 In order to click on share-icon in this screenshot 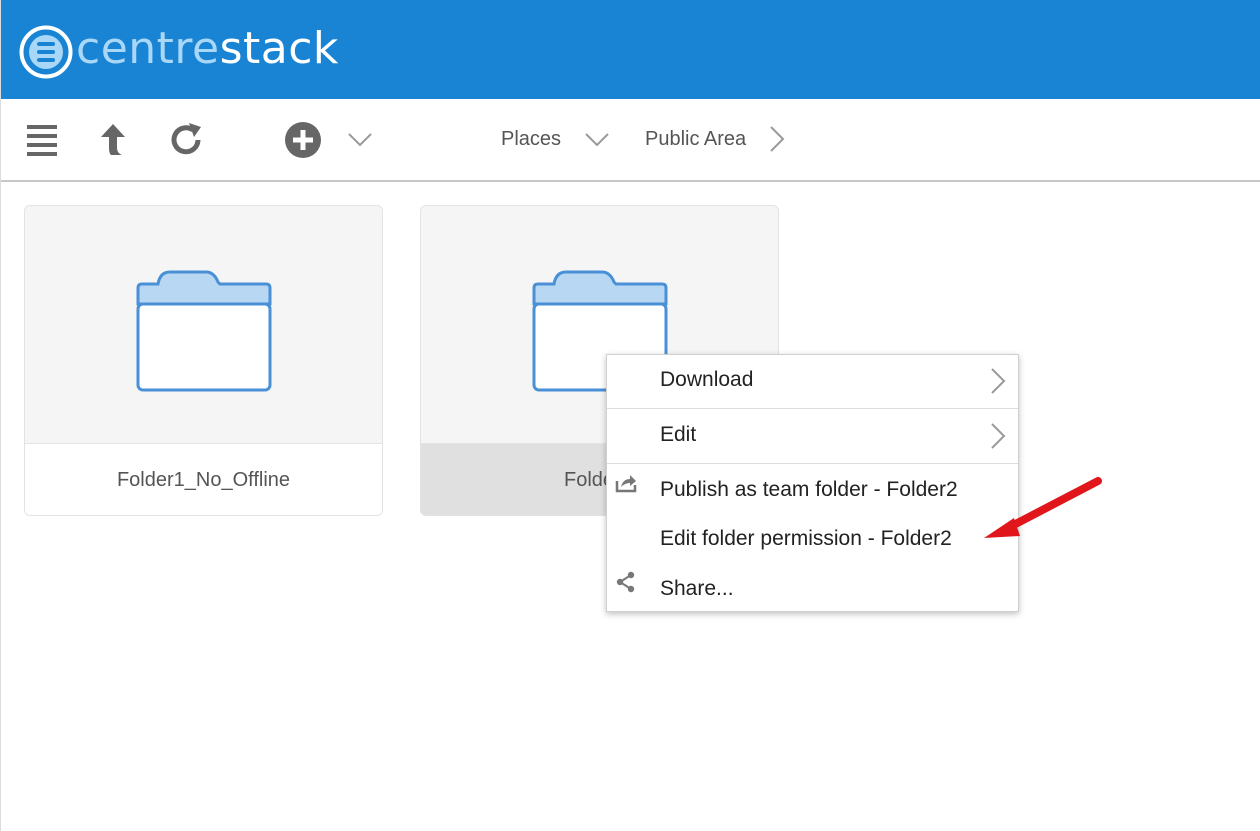, I will do `click(625, 582)`.